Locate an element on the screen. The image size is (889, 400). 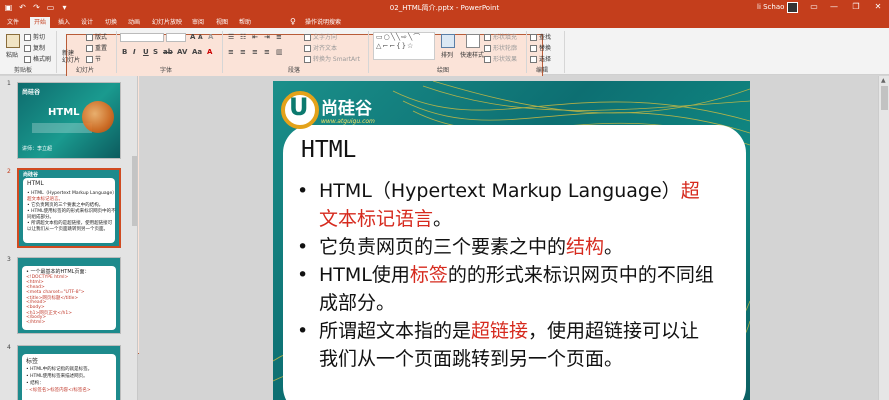
editor-scrollbar: ▲ is located at coordinates (883, 238).